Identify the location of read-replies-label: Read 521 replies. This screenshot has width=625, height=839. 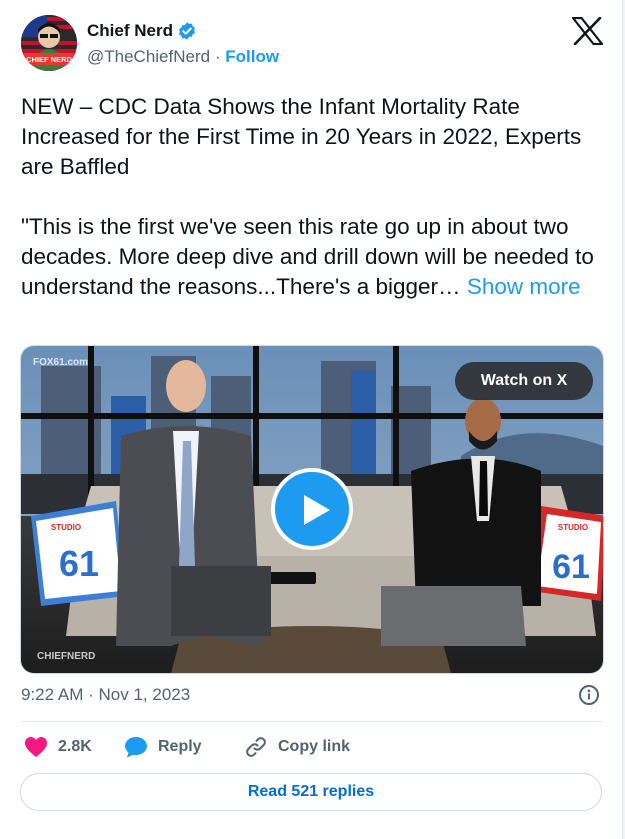
(311, 791).